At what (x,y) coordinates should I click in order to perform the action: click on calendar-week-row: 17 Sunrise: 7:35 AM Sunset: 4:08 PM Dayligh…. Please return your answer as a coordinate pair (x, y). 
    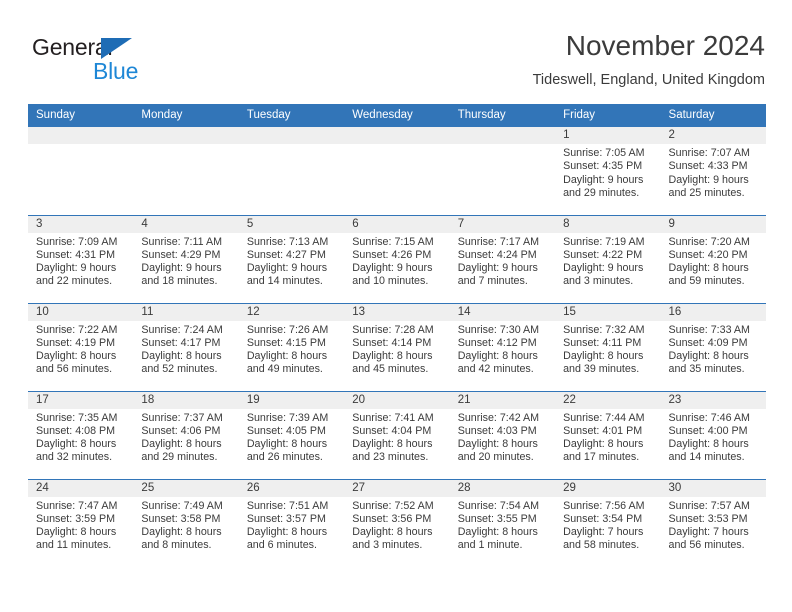
    Looking at the image, I should click on (397, 434).